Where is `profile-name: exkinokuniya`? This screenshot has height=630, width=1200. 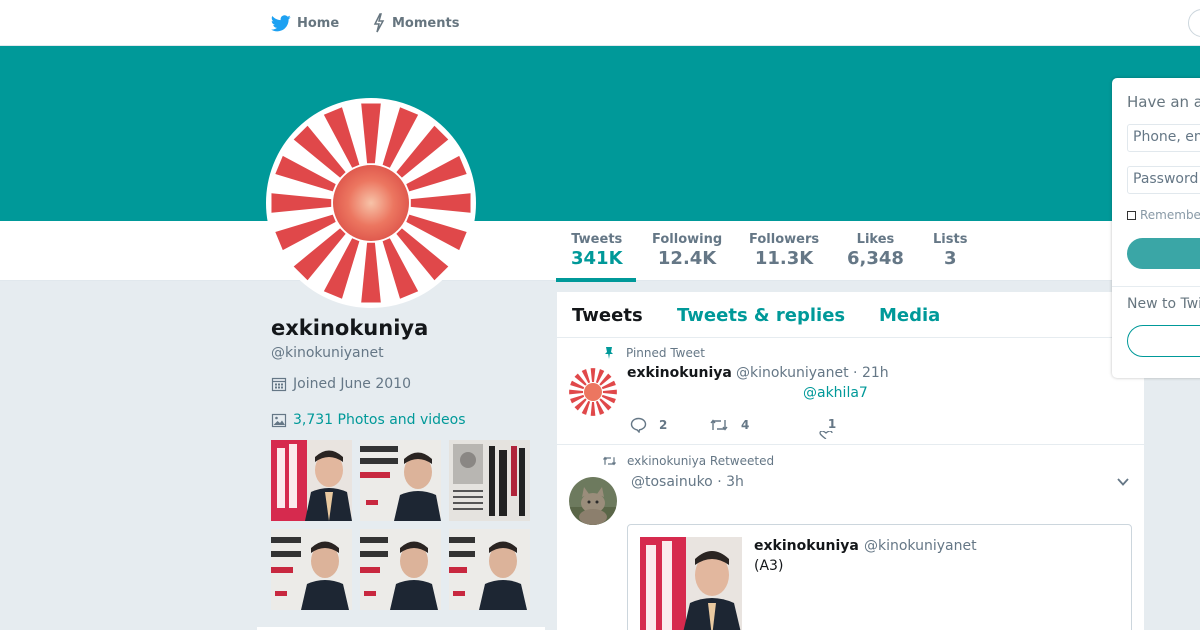
profile-name: exkinokuniya is located at coordinates (349, 328).